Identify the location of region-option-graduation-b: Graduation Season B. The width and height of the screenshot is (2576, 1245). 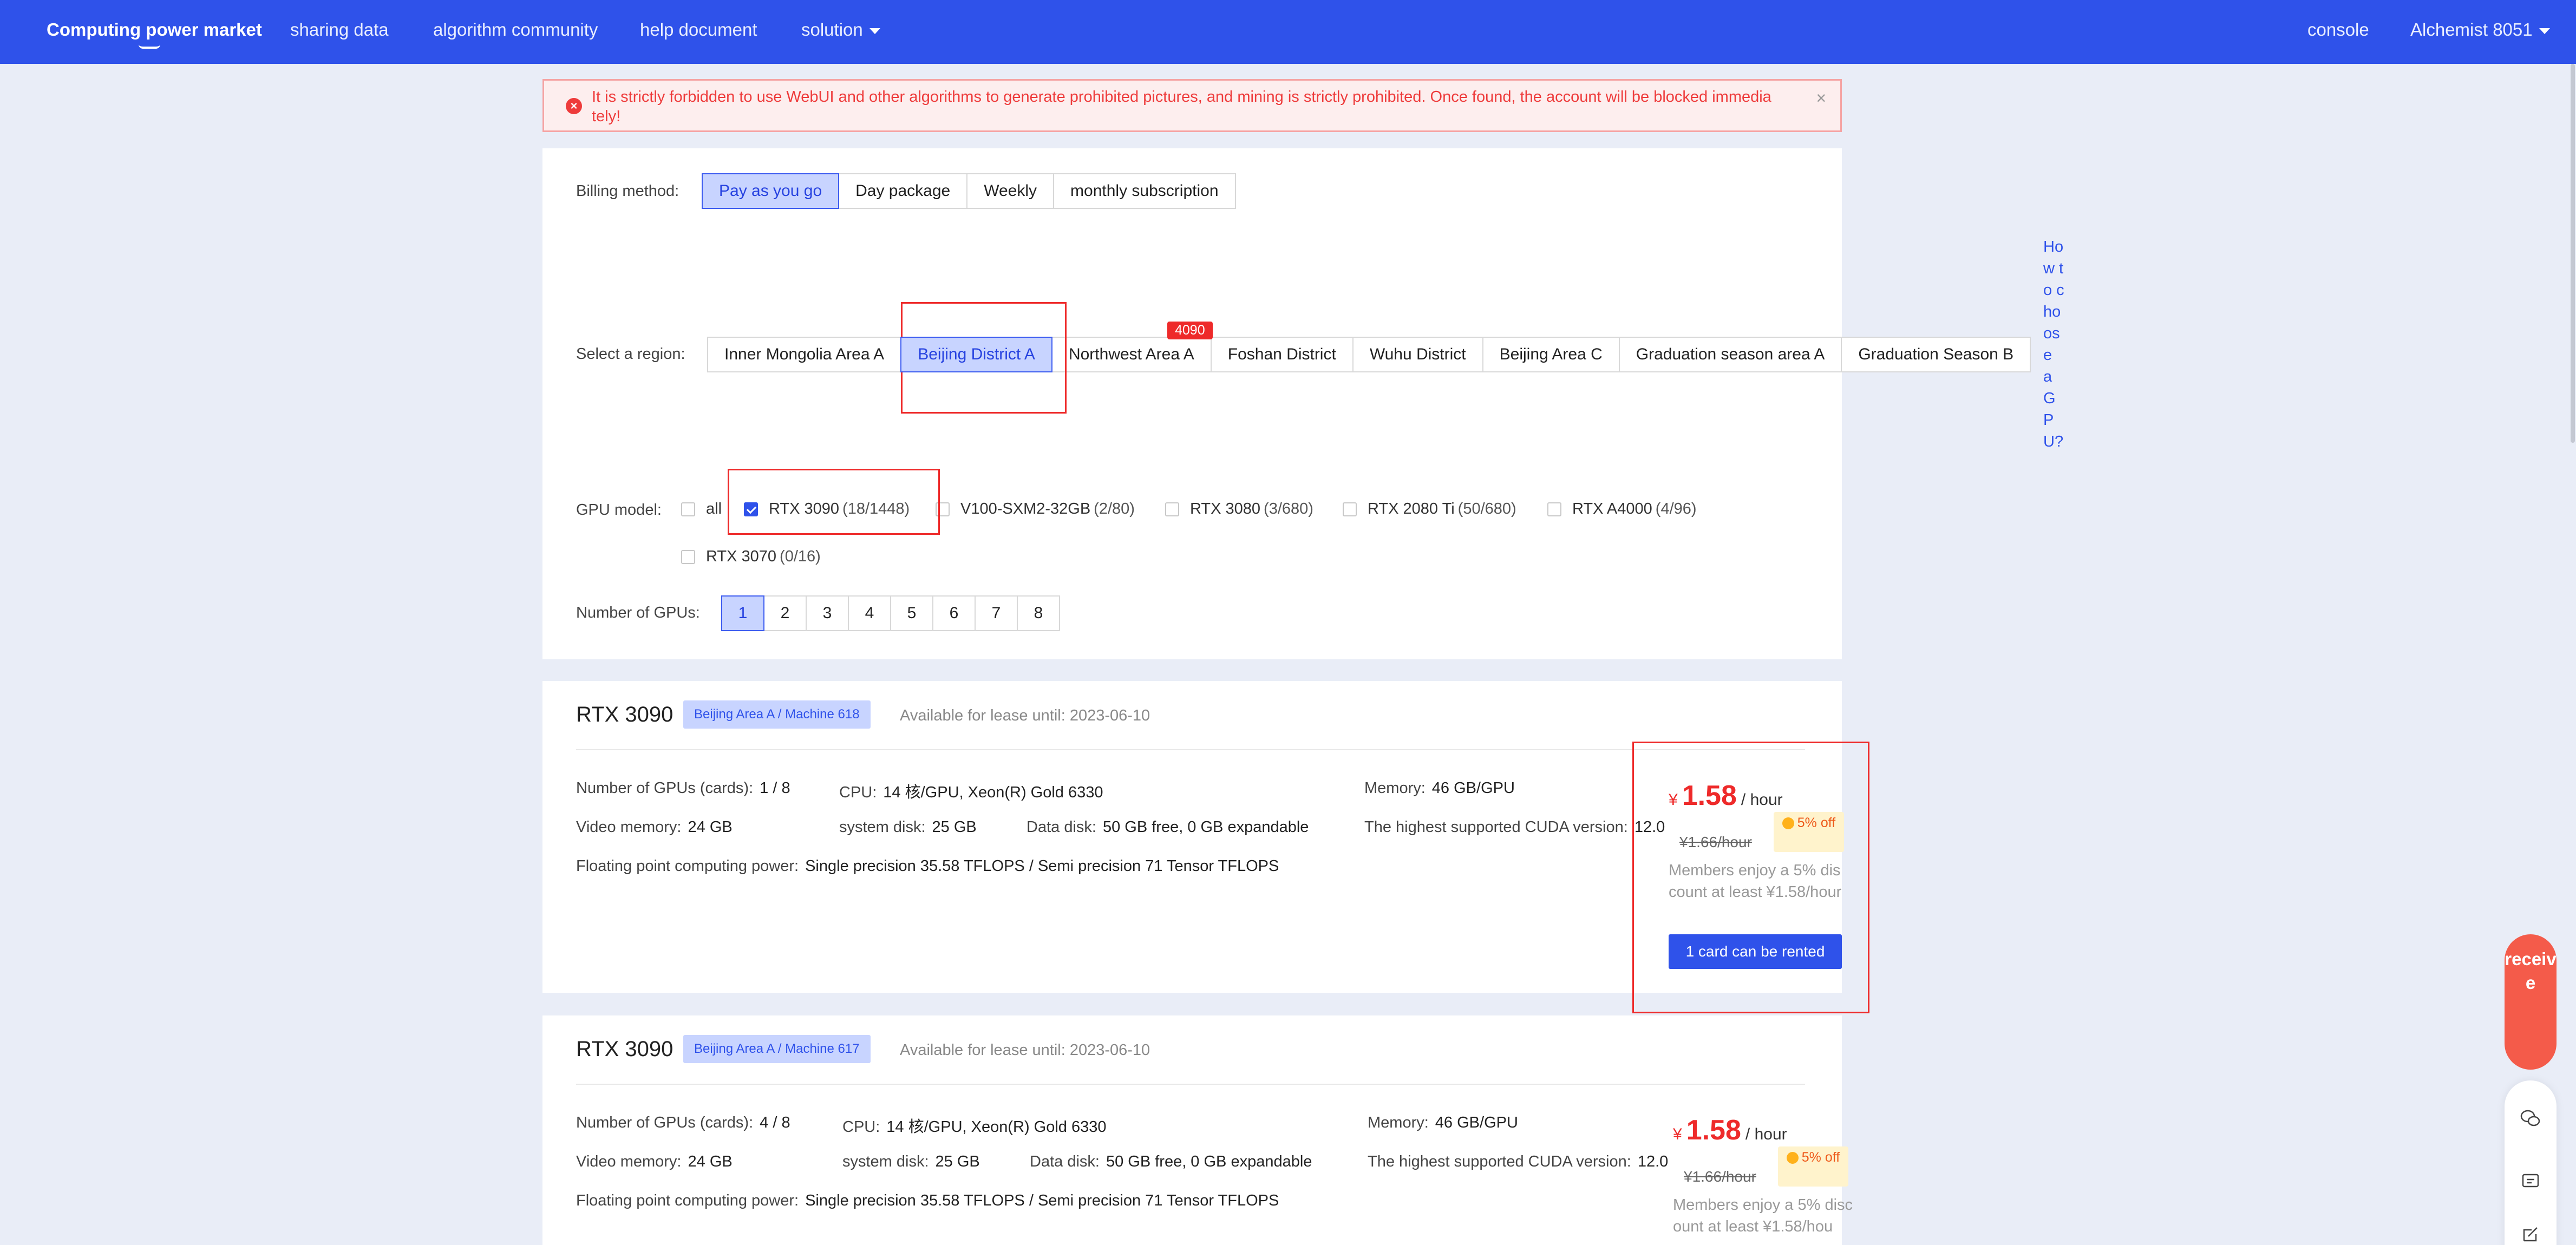
(1936, 354).